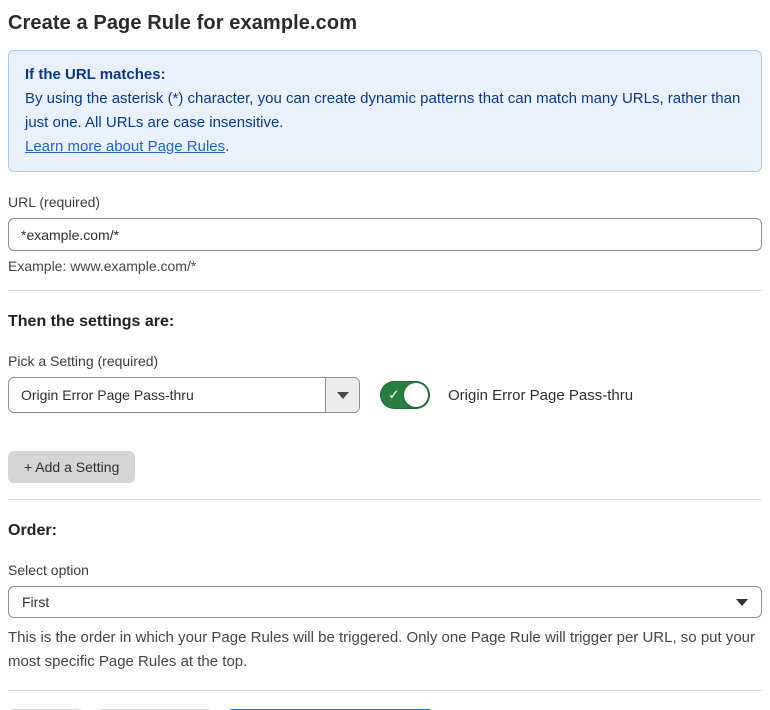 This screenshot has height=710, width=770. I want to click on setting-dropdown: Origin Error Page Pass-thru, so click(184, 395).